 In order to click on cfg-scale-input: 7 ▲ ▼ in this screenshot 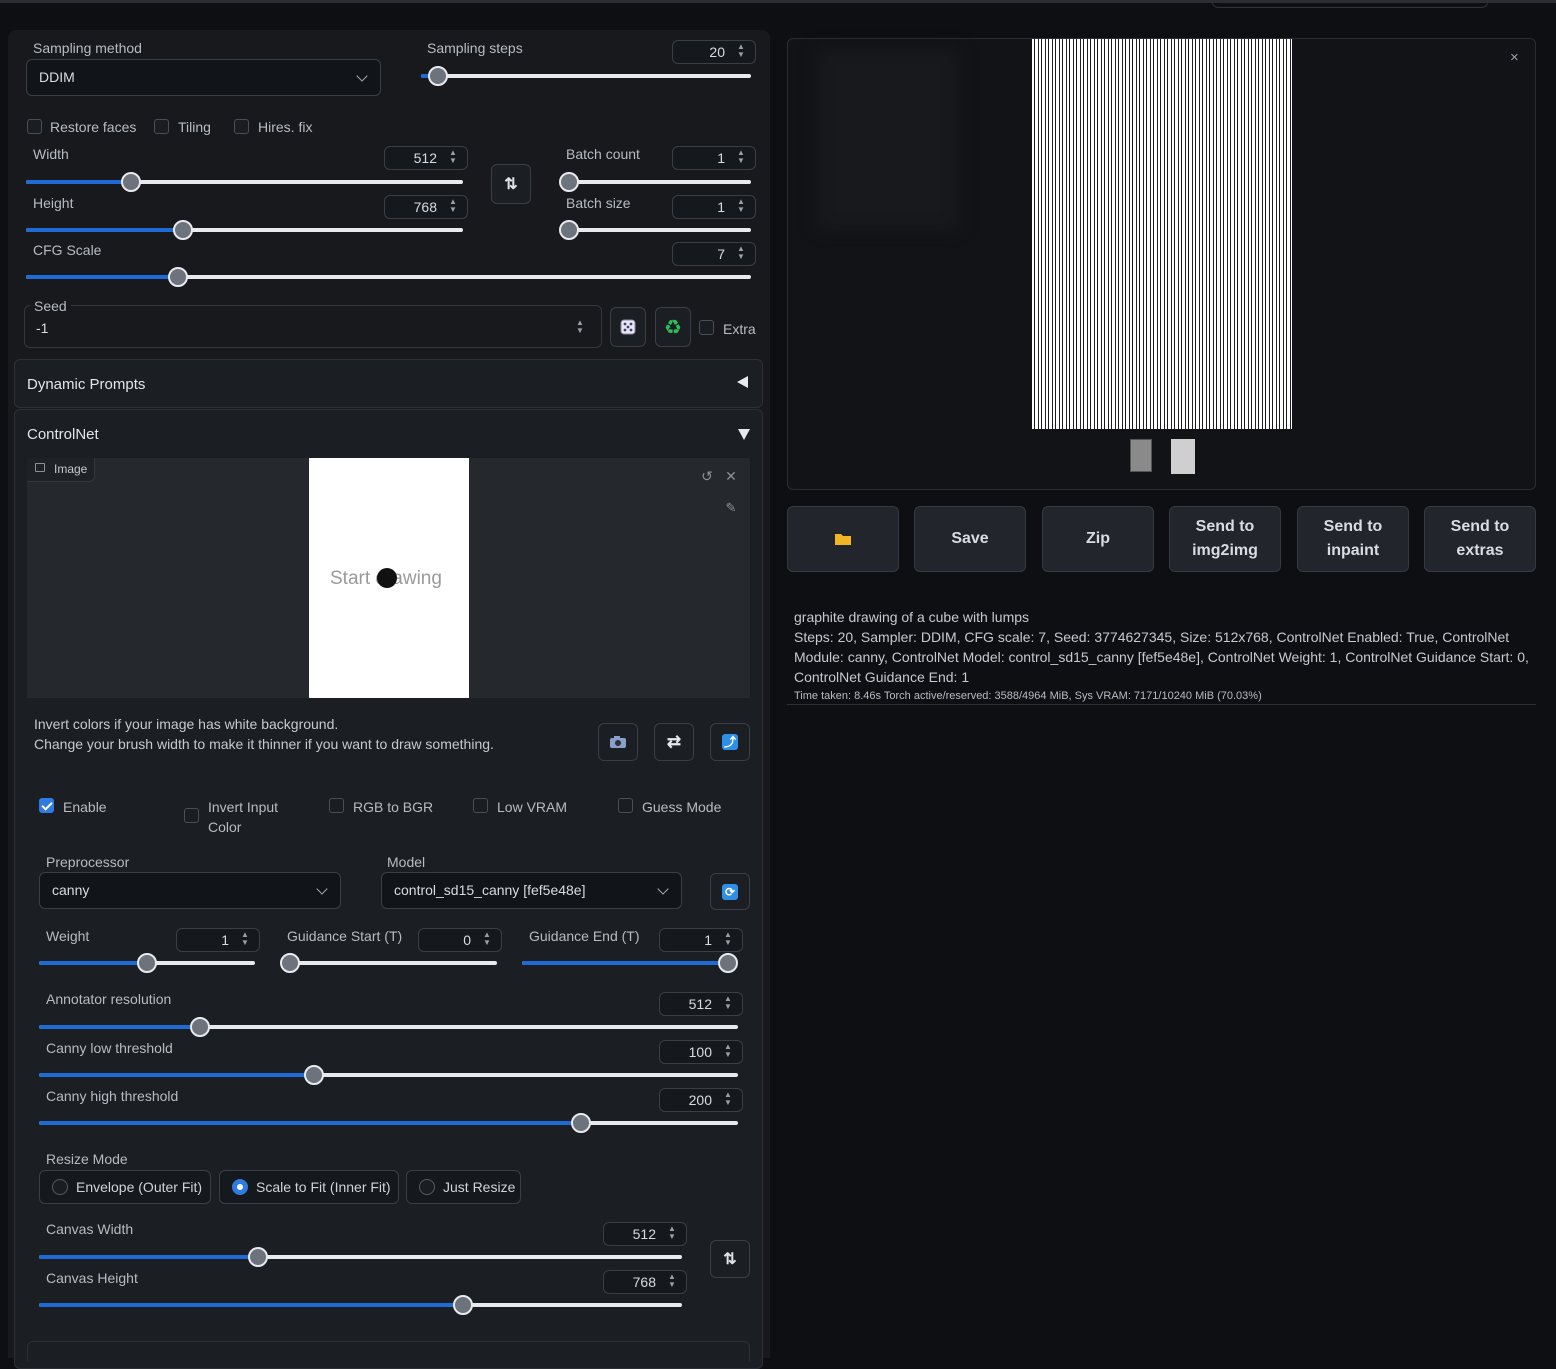, I will do `click(714, 254)`.